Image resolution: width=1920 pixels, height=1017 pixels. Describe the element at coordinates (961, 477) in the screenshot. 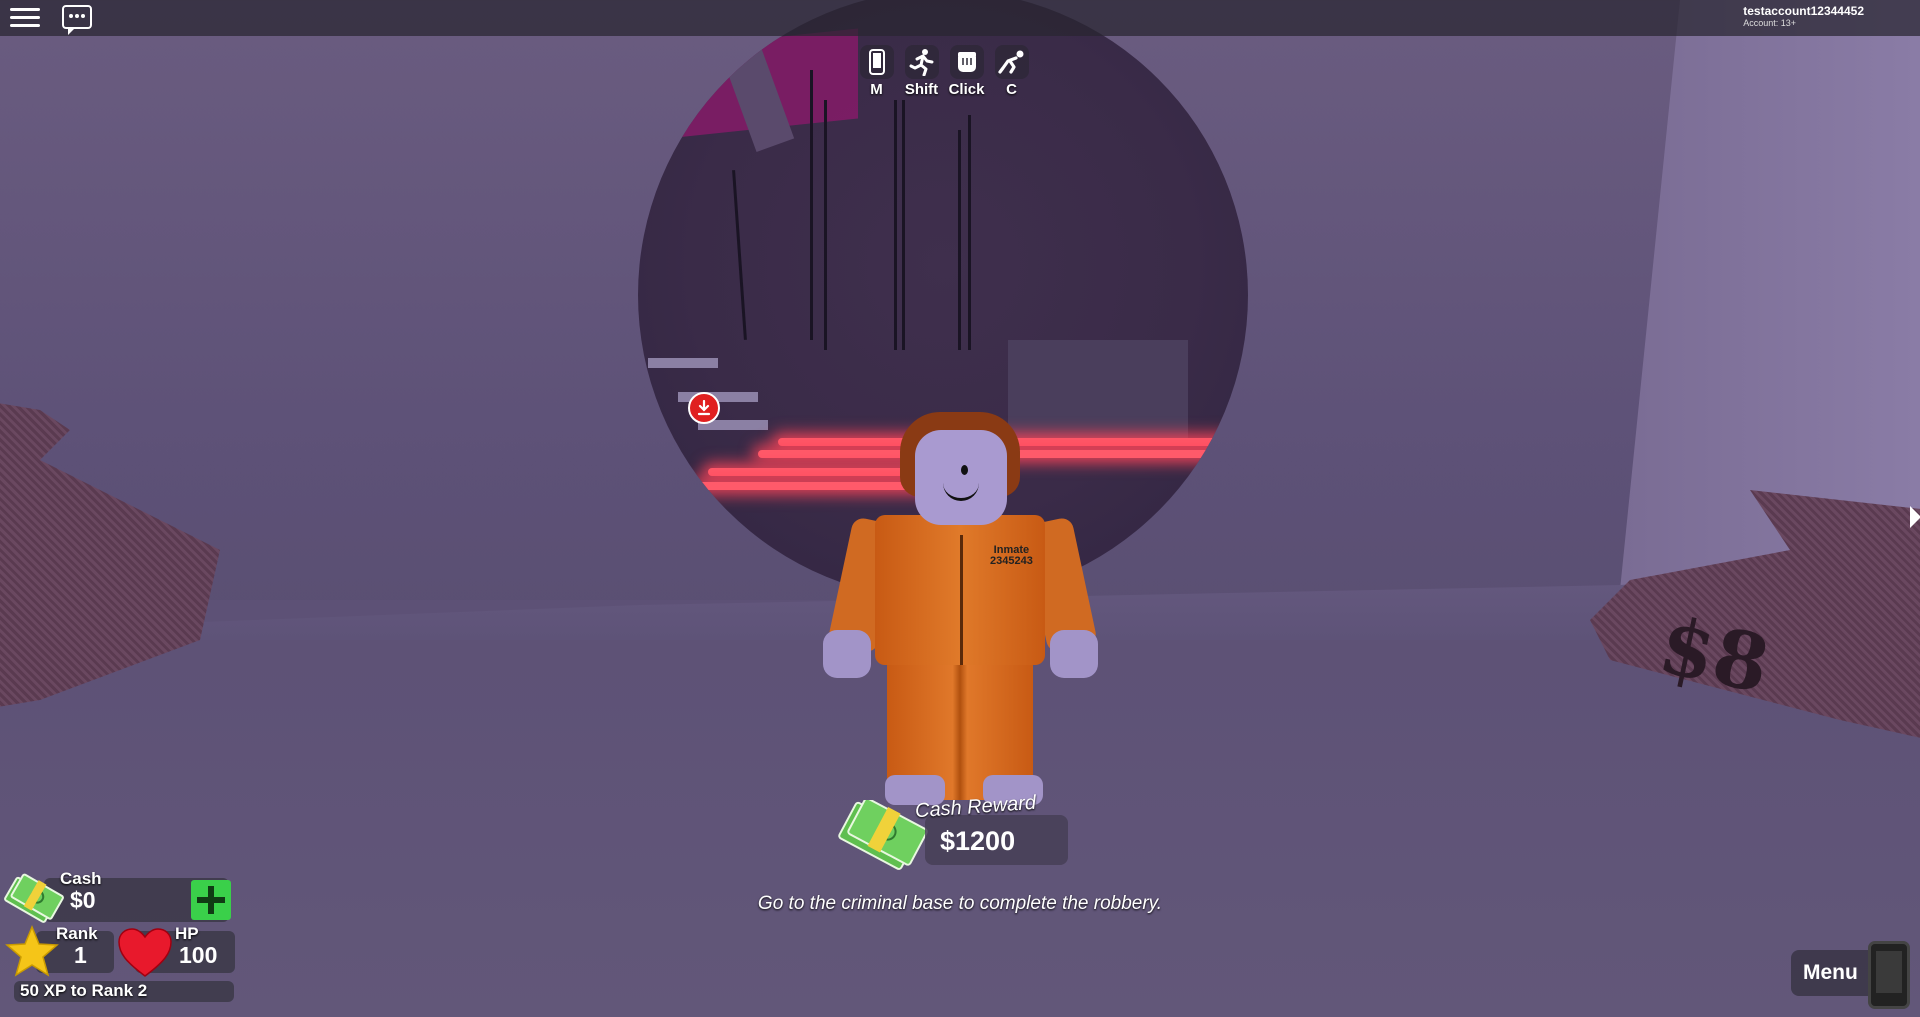

I see `character-head` at that location.